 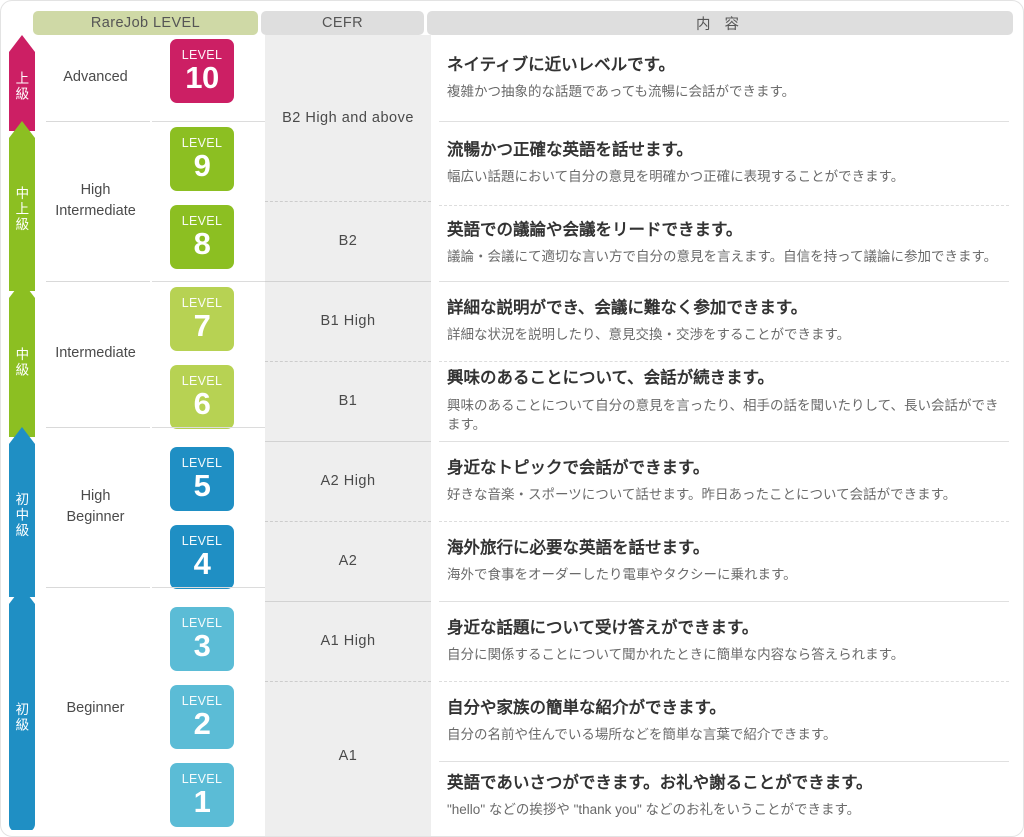 What do you see at coordinates (348, 401) in the screenshot?
I see `cefr-label: B1` at bounding box center [348, 401].